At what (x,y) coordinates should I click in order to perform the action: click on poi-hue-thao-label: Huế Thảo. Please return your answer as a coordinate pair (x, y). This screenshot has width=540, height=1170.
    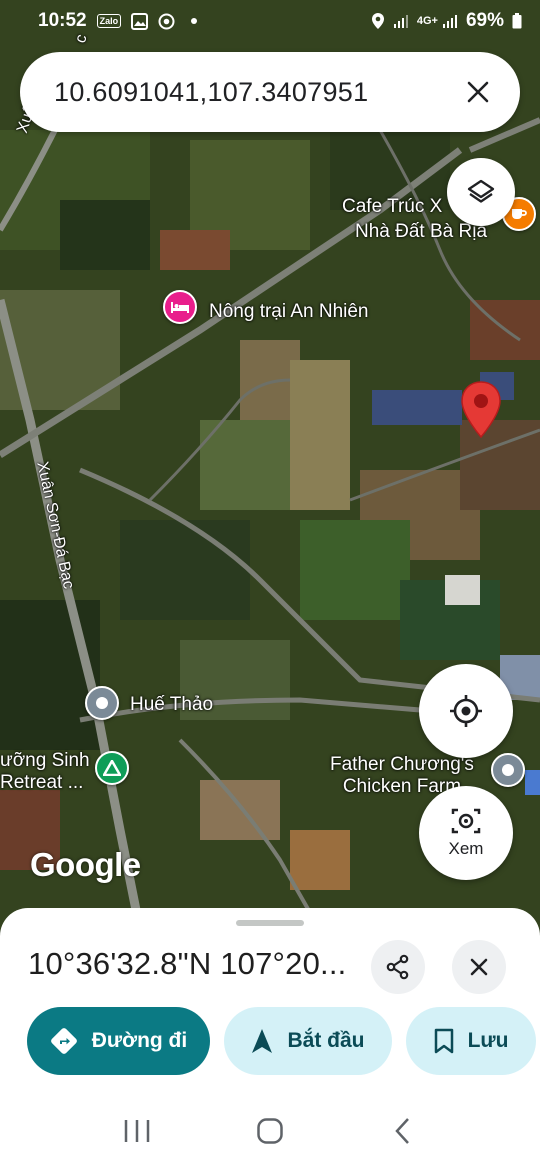
    Looking at the image, I should click on (171, 705).